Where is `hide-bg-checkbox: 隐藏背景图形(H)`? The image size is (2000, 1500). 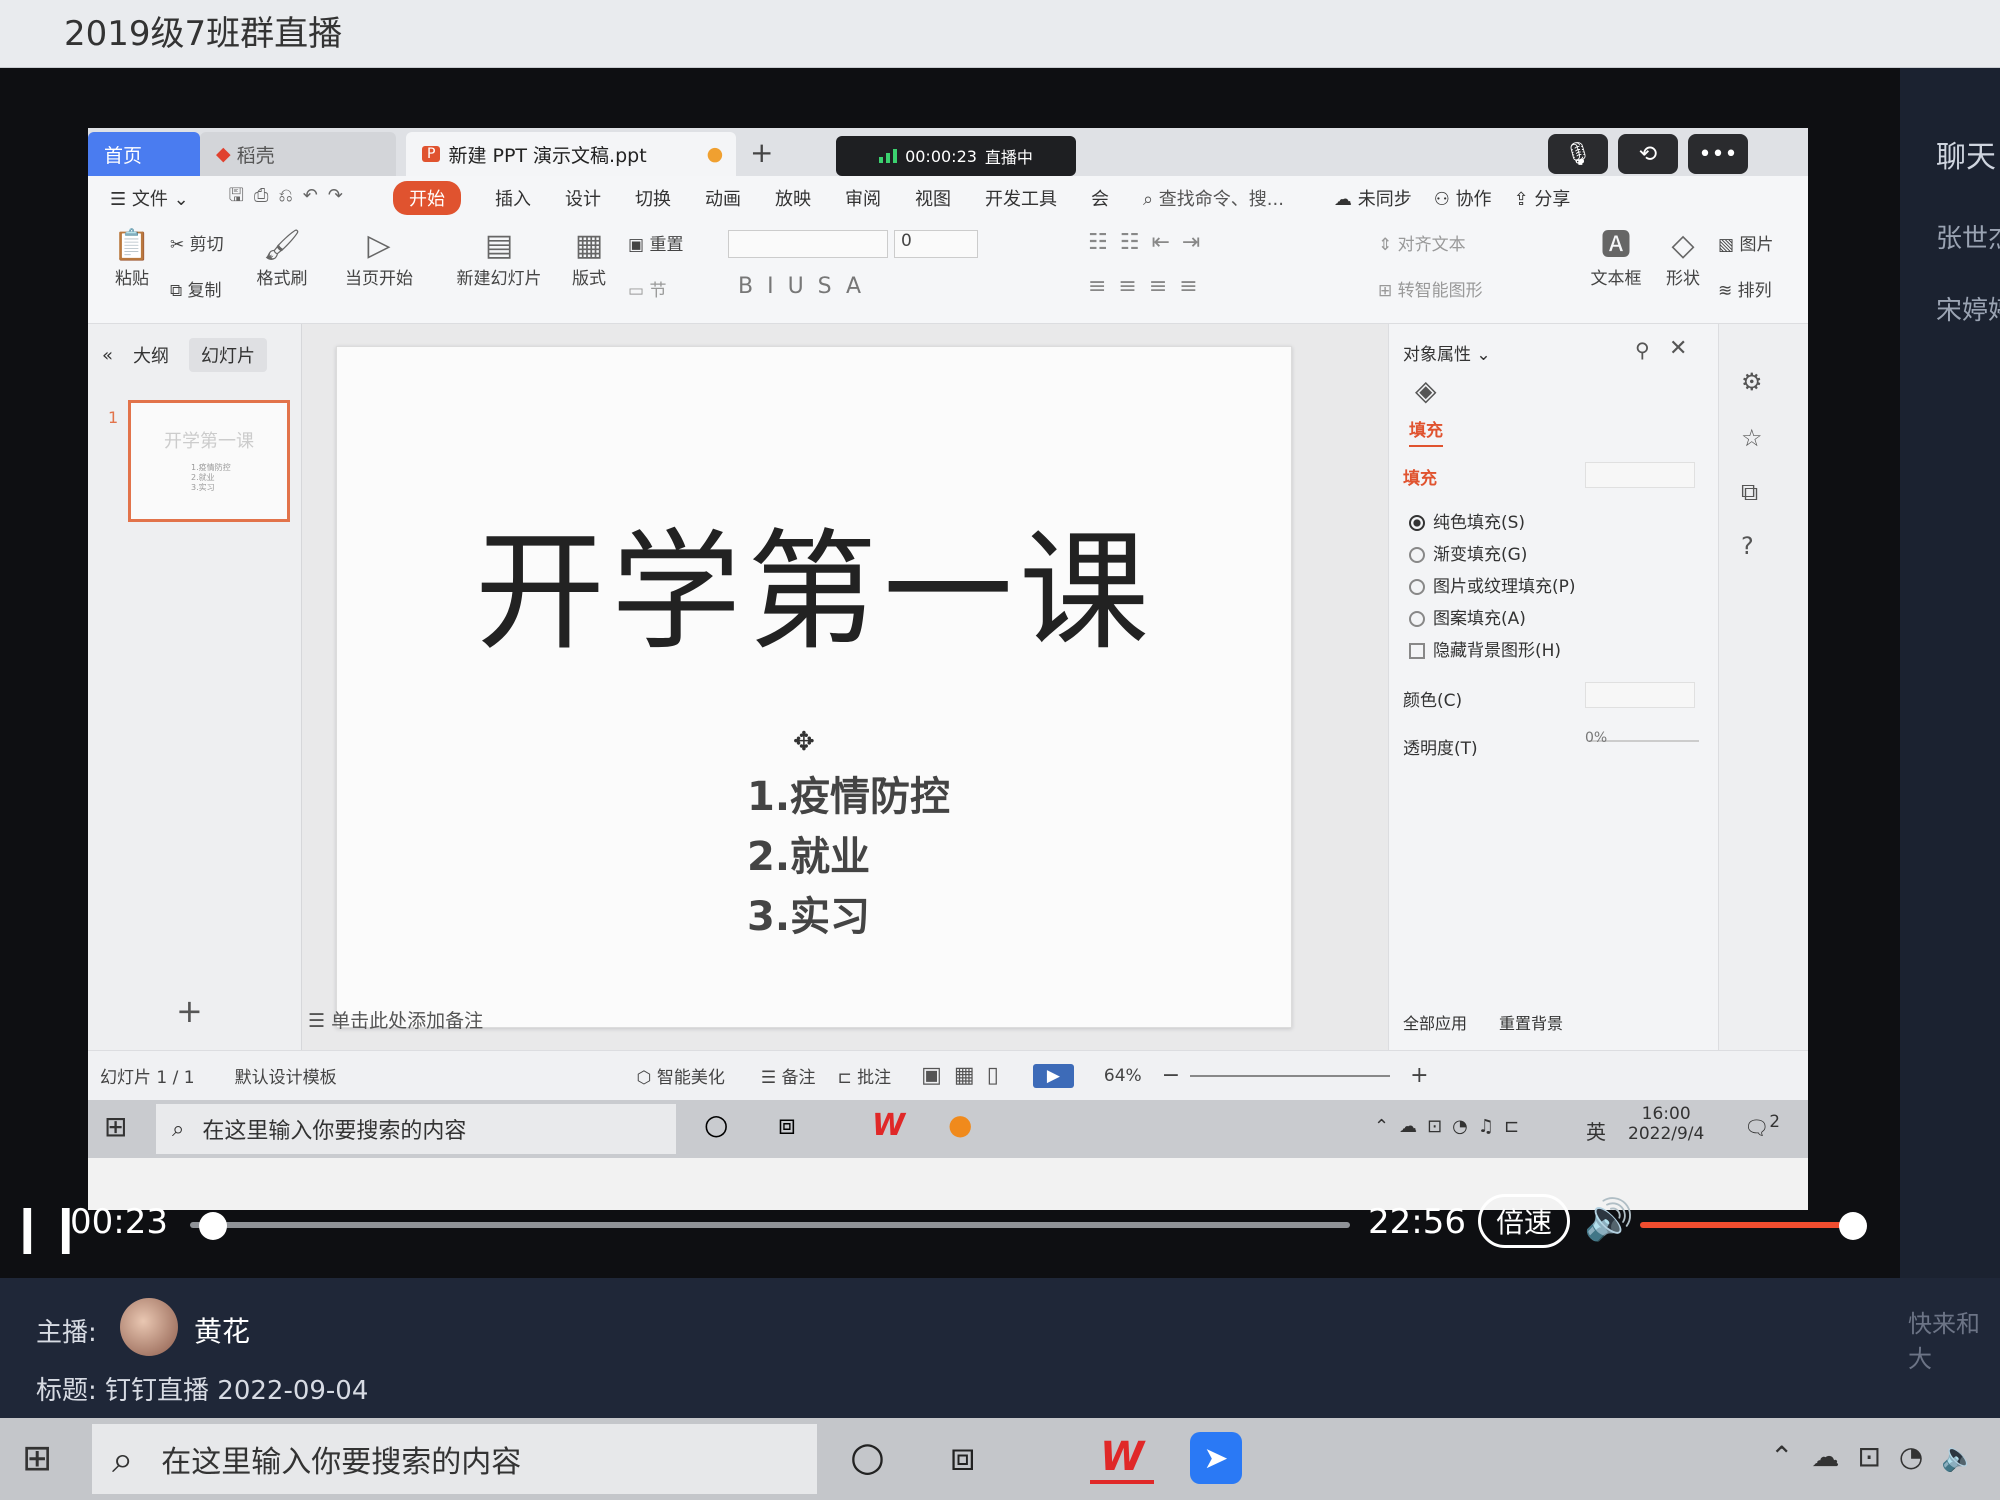
hide-bg-checkbox: 隐藏背景图形(H) is located at coordinates (1485, 648).